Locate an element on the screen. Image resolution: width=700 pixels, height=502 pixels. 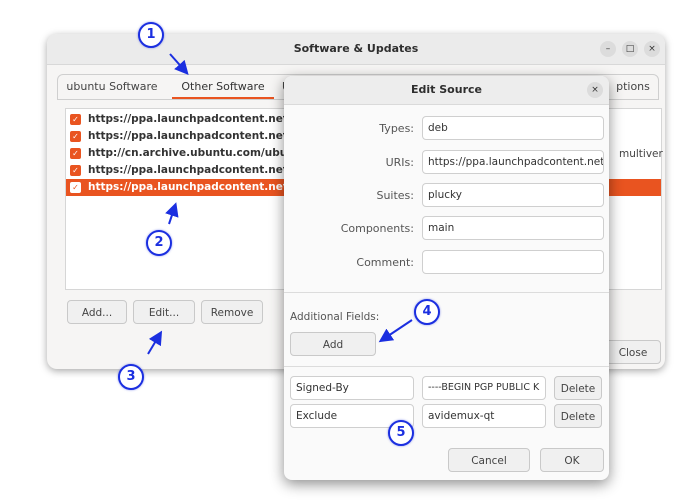
callout-4: 4 is located at coordinates (427, 312).